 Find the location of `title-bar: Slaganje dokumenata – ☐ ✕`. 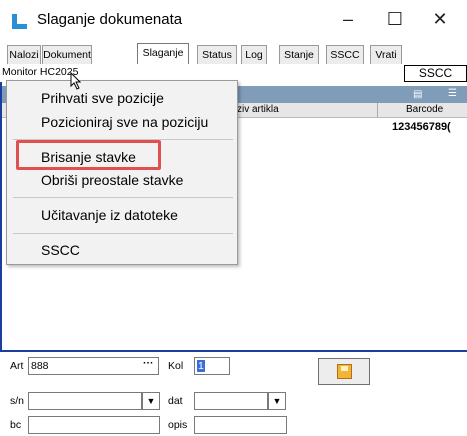

title-bar: Slaganje dokumenata – ☐ ✕ is located at coordinates (233, 20).